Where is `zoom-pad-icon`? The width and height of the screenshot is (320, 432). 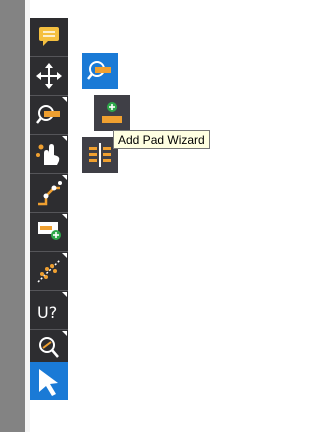
zoom-pad-icon is located at coordinates (99, 70).